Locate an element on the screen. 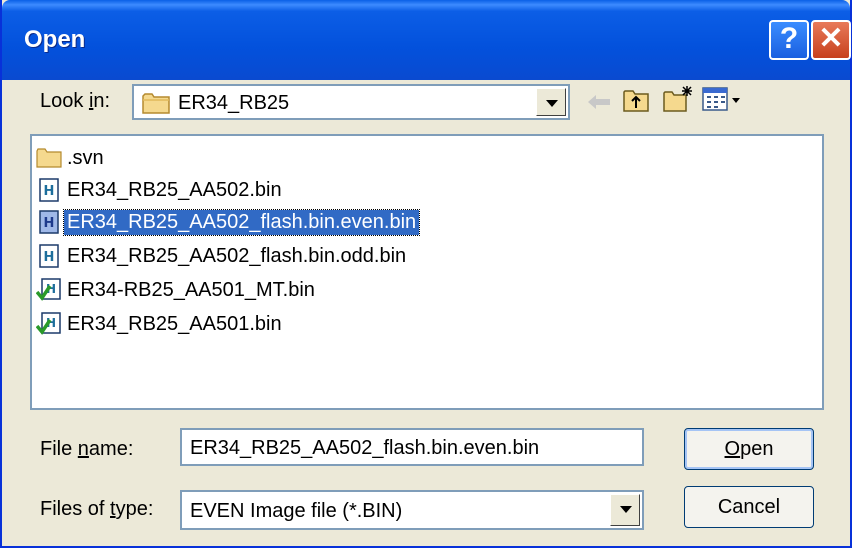 The width and height of the screenshot is (852, 548). file-name: ER34_RB25_AA501.bin is located at coordinates (174, 323).